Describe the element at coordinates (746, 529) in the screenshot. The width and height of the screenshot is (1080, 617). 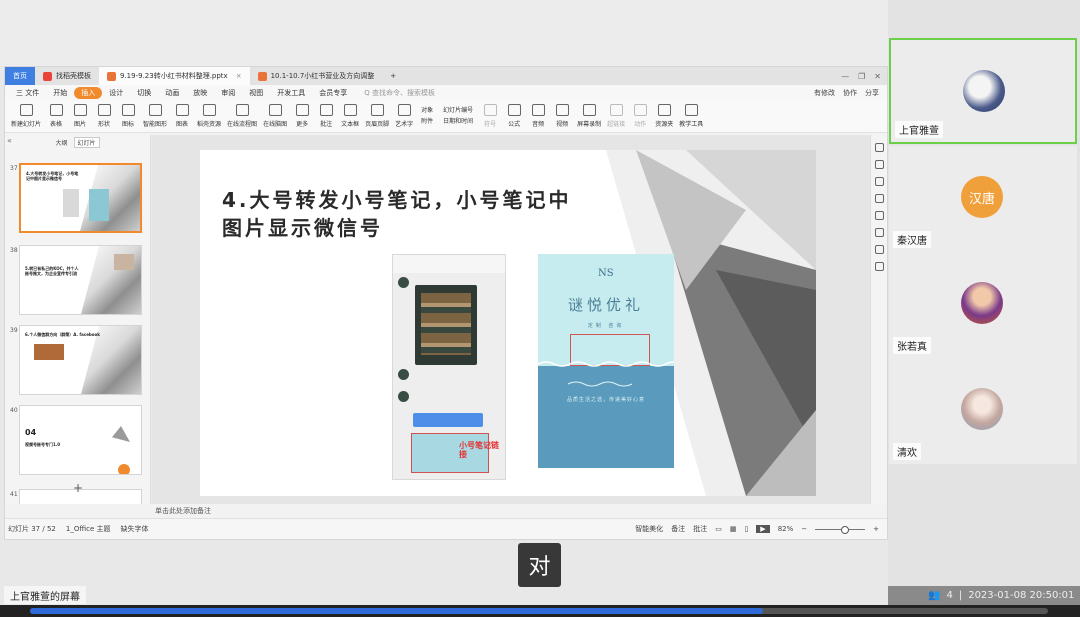
I see `reading-view-icon: ▯` at that location.